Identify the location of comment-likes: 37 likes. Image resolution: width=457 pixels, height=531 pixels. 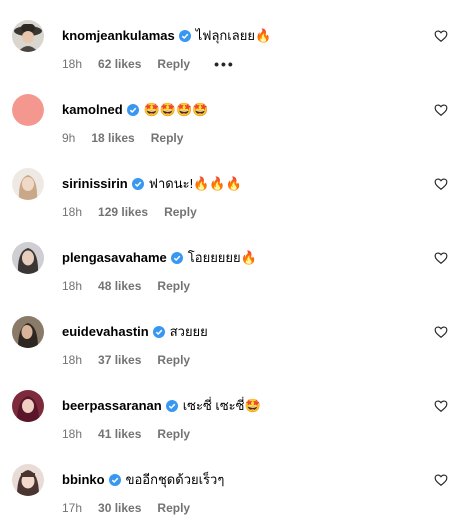
(119, 360).